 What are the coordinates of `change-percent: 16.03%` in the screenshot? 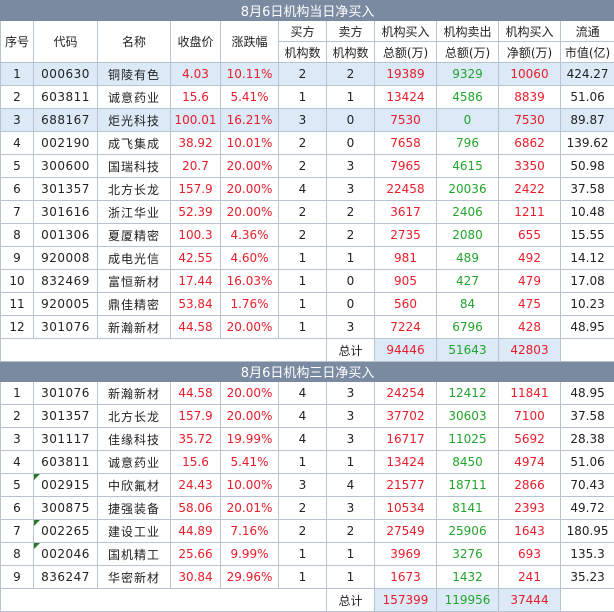 It's located at (250, 281).